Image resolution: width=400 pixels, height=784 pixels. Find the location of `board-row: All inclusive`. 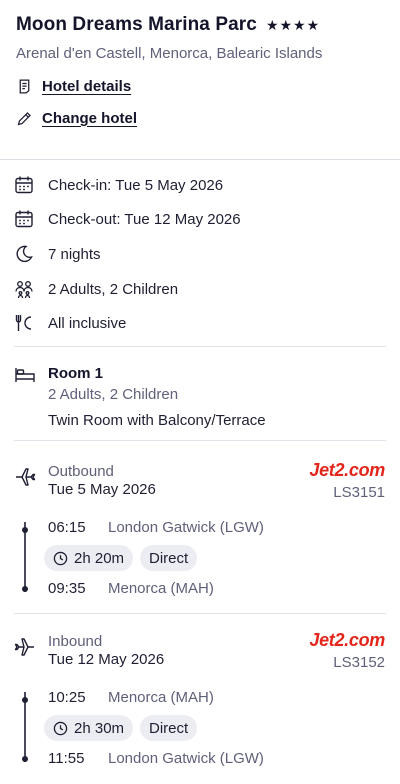

board-row: All inclusive is located at coordinates (70, 323).